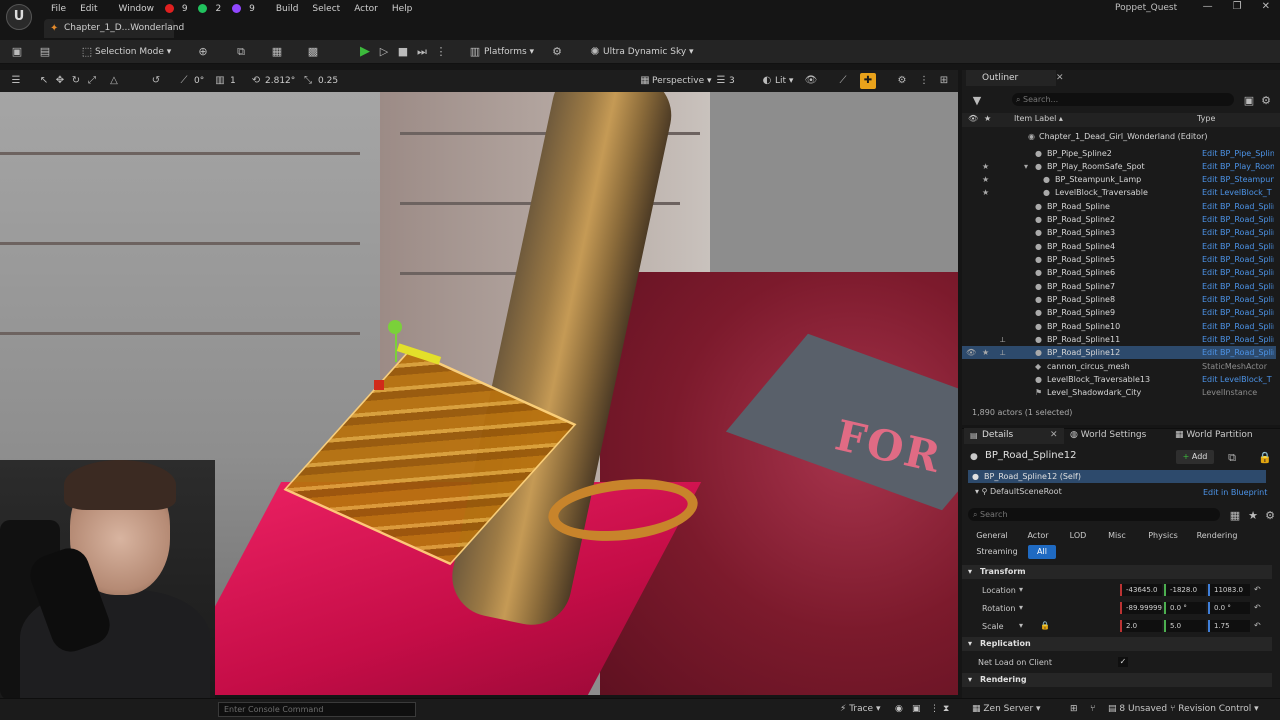 This screenshot has width=1280, height=720. What do you see at coordinates (934, 709) in the screenshot?
I see `more-status-icon: ⋮` at bounding box center [934, 709].